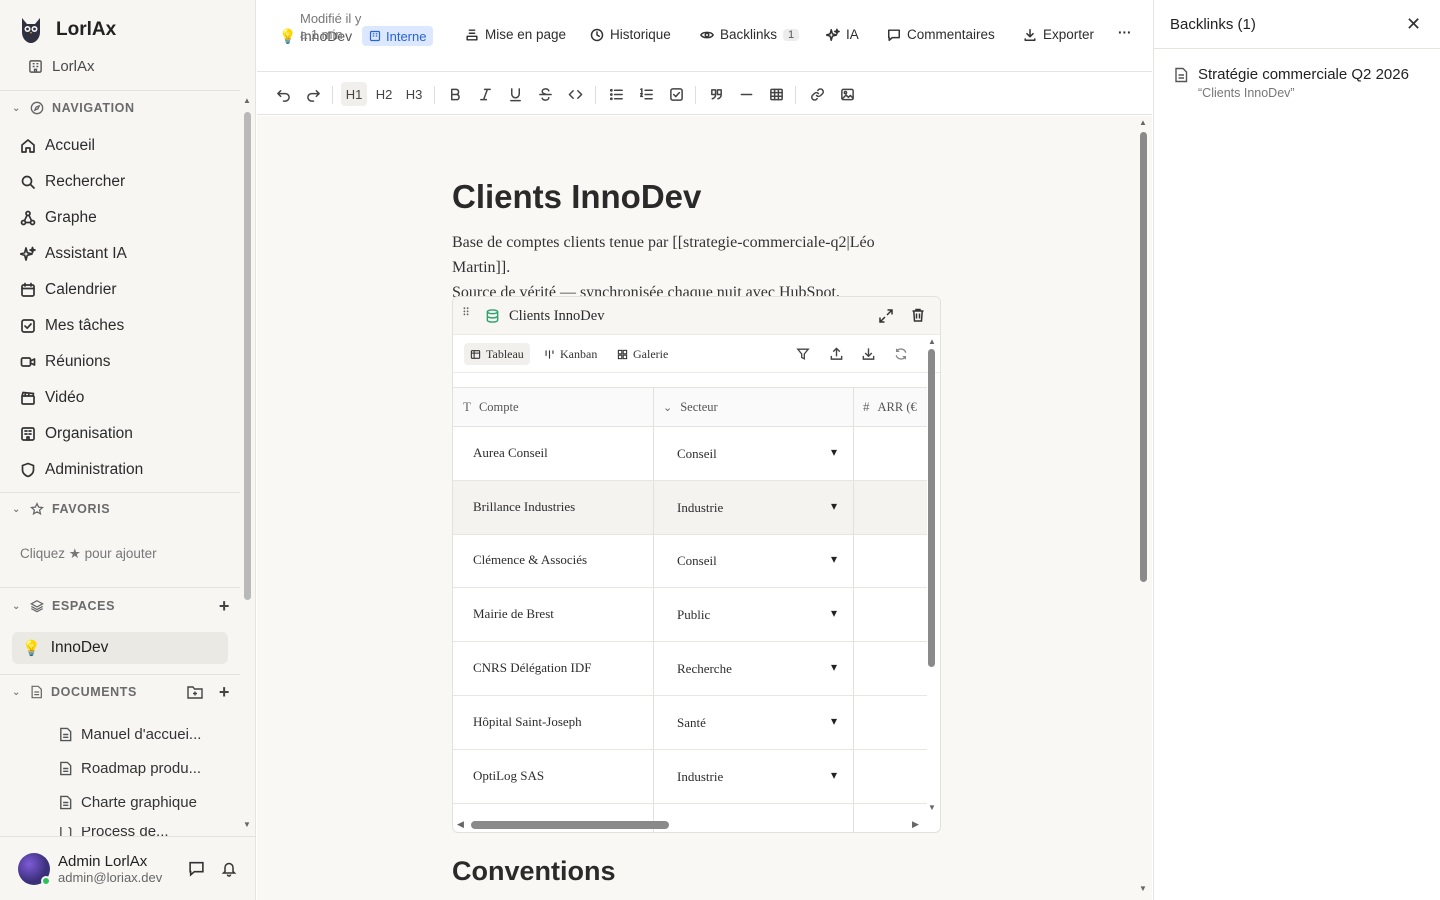 The height and width of the screenshot is (900, 1440). What do you see at coordinates (553, 407) in the screenshot?
I see `column-header-compte: T Compte` at bounding box center [553, 407].